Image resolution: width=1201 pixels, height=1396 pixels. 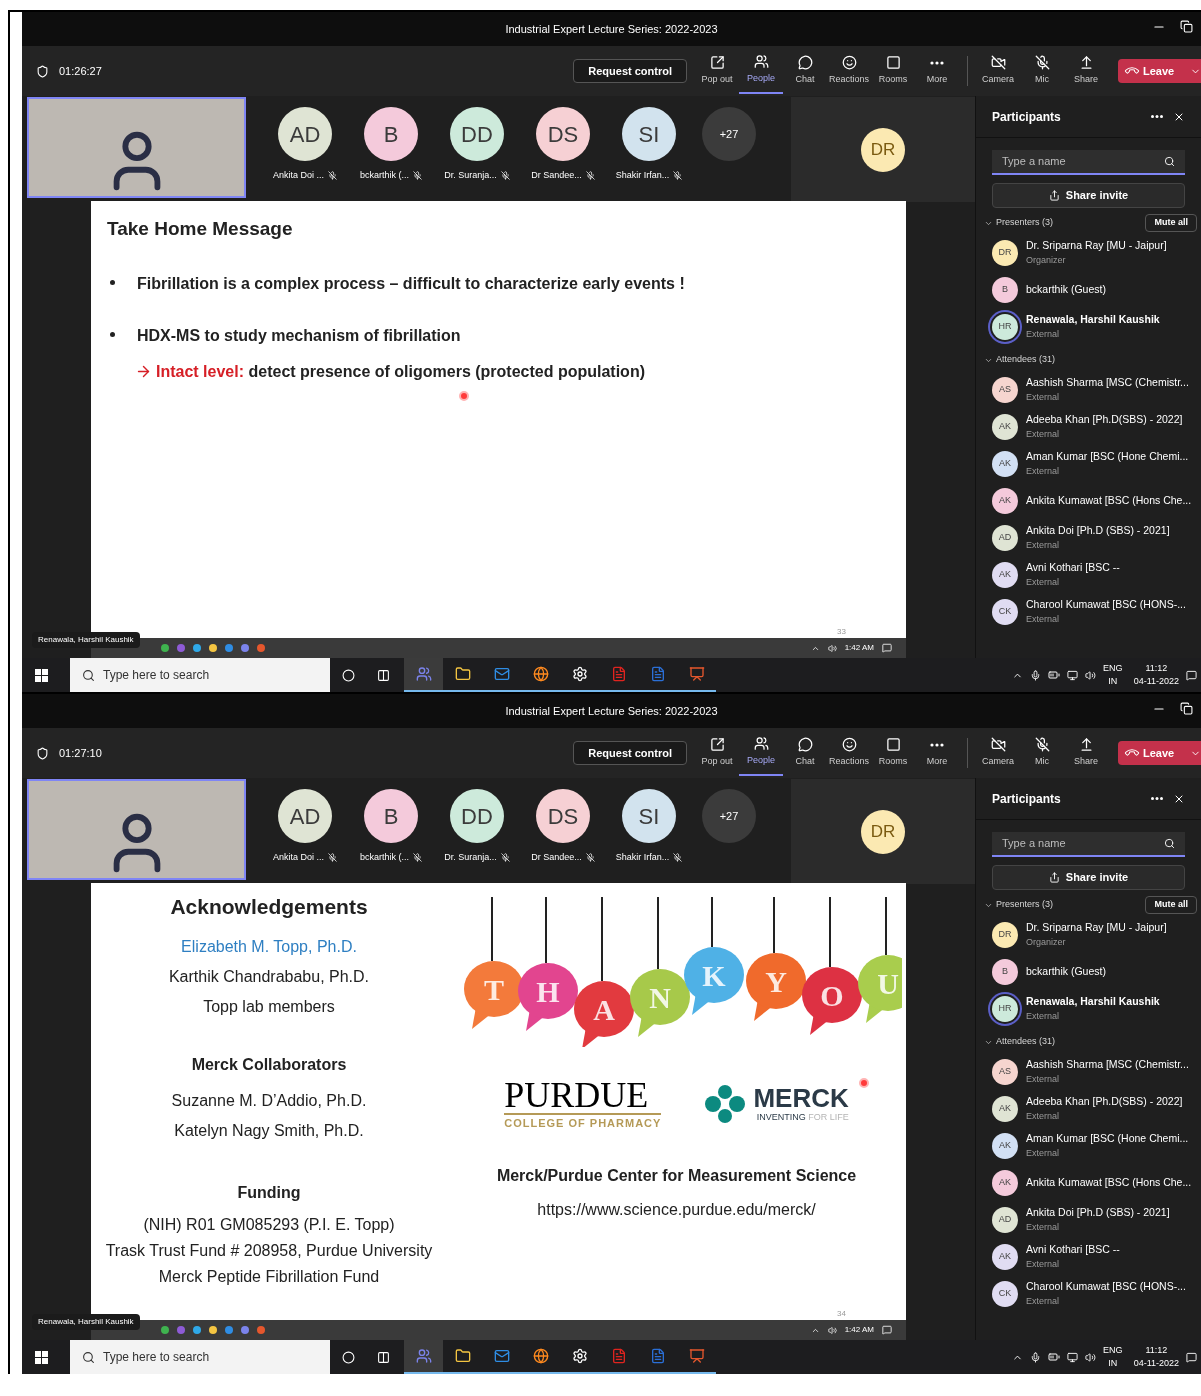 What do you see at coordinates (998, 63) in the screenshot?
I see `camera-off-icon` at bounding box center [998, 63].